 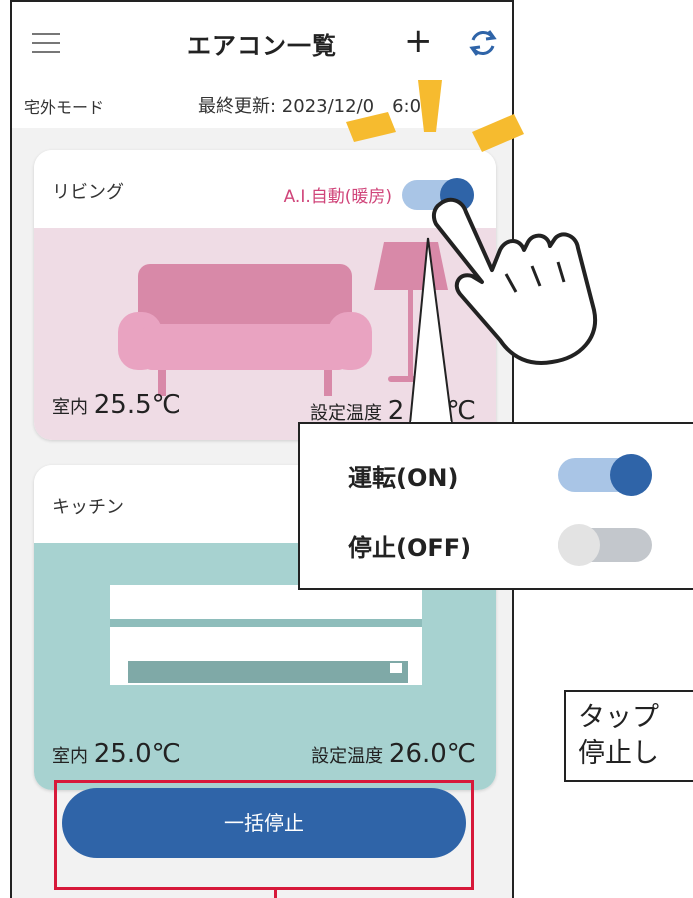 What do you see at coordinates (514, 281) in the screenshot?
I see `pointing-hand-icon` at bounding box center [514, 281].